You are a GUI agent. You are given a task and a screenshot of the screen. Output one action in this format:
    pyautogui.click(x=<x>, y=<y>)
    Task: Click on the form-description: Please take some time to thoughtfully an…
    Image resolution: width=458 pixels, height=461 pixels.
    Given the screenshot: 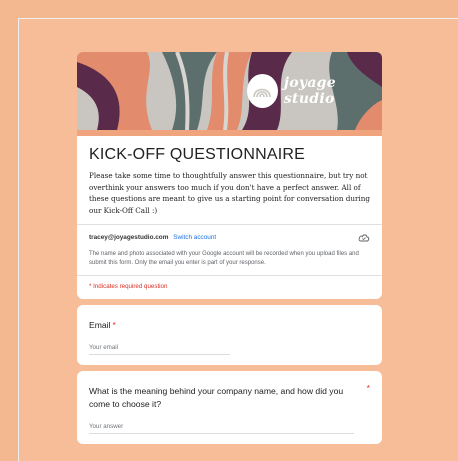 What is the action you would take?
    pyautogui.click(x=229, y=193)
    